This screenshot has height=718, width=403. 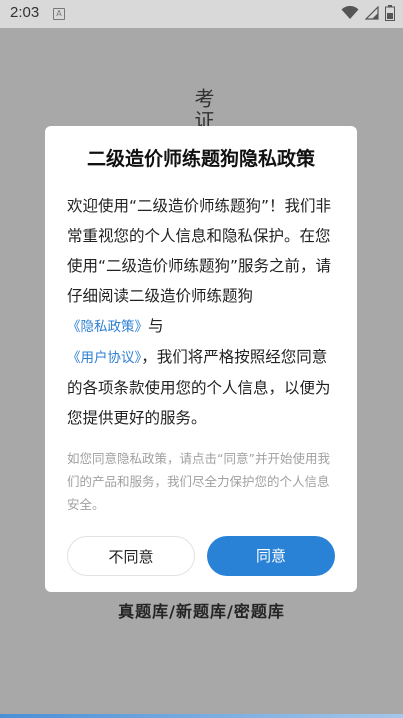 What do you see at coordinates (201, 14) in the screenshot?
I see `status-bar: 2:03 A` at bounding box center [201, 14].